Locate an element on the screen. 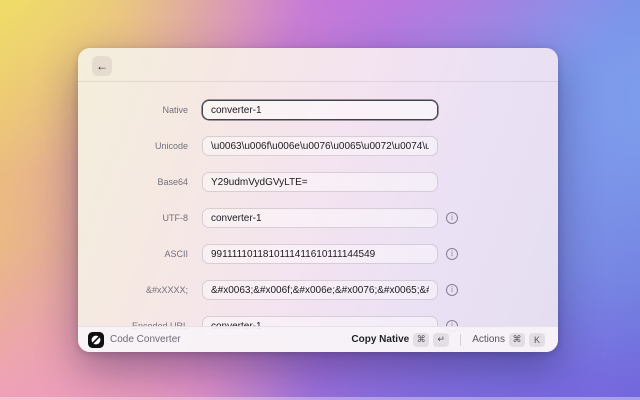 The width and height of the screenshot is (640, 400). field-label: Base64 is located at coordinates (172, 182).